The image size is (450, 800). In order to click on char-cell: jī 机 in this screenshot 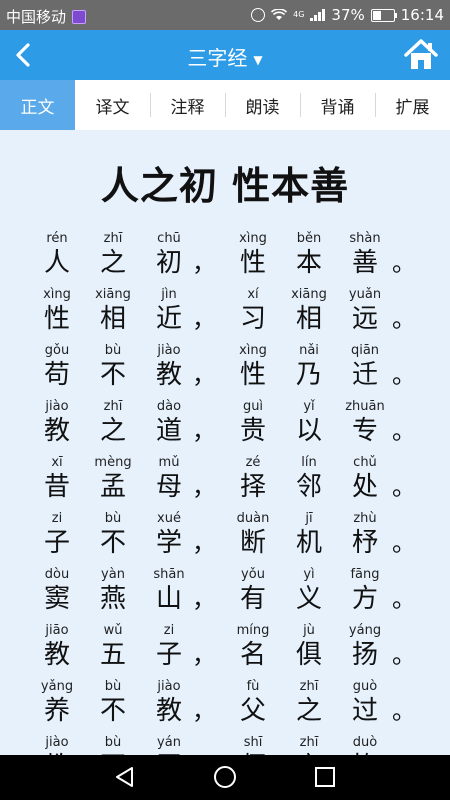, I will do `click(309, 534)`.